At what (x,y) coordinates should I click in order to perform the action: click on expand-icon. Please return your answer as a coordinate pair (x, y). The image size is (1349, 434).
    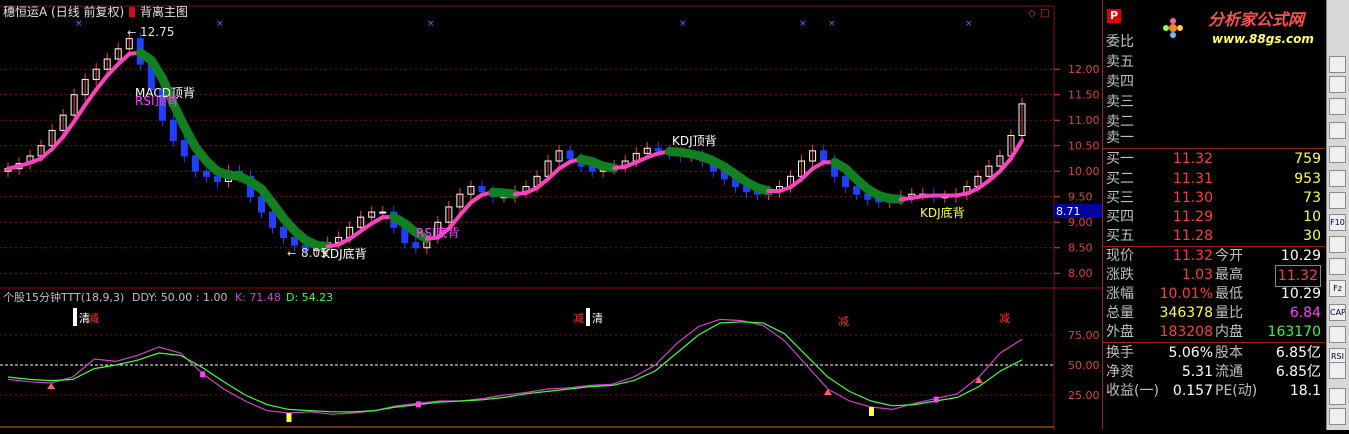
    Looking at the image, I should click on (1337, 84).